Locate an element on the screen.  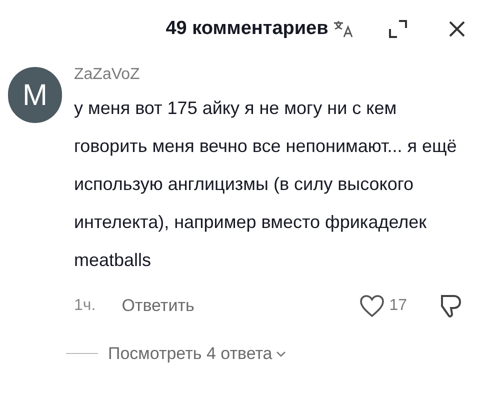
comment-time: 1ч. is located at coordinates (85, 306).